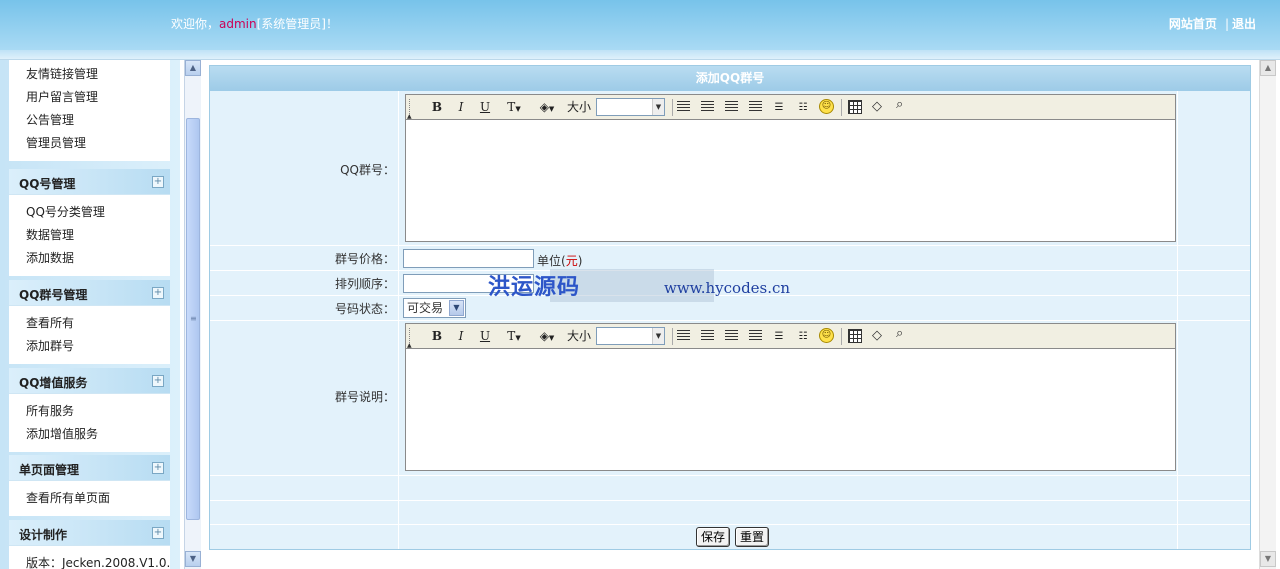 The image size is (1280, 569). I want to click on sidebar-item-add-group: 添加群号, so click(98, 346).